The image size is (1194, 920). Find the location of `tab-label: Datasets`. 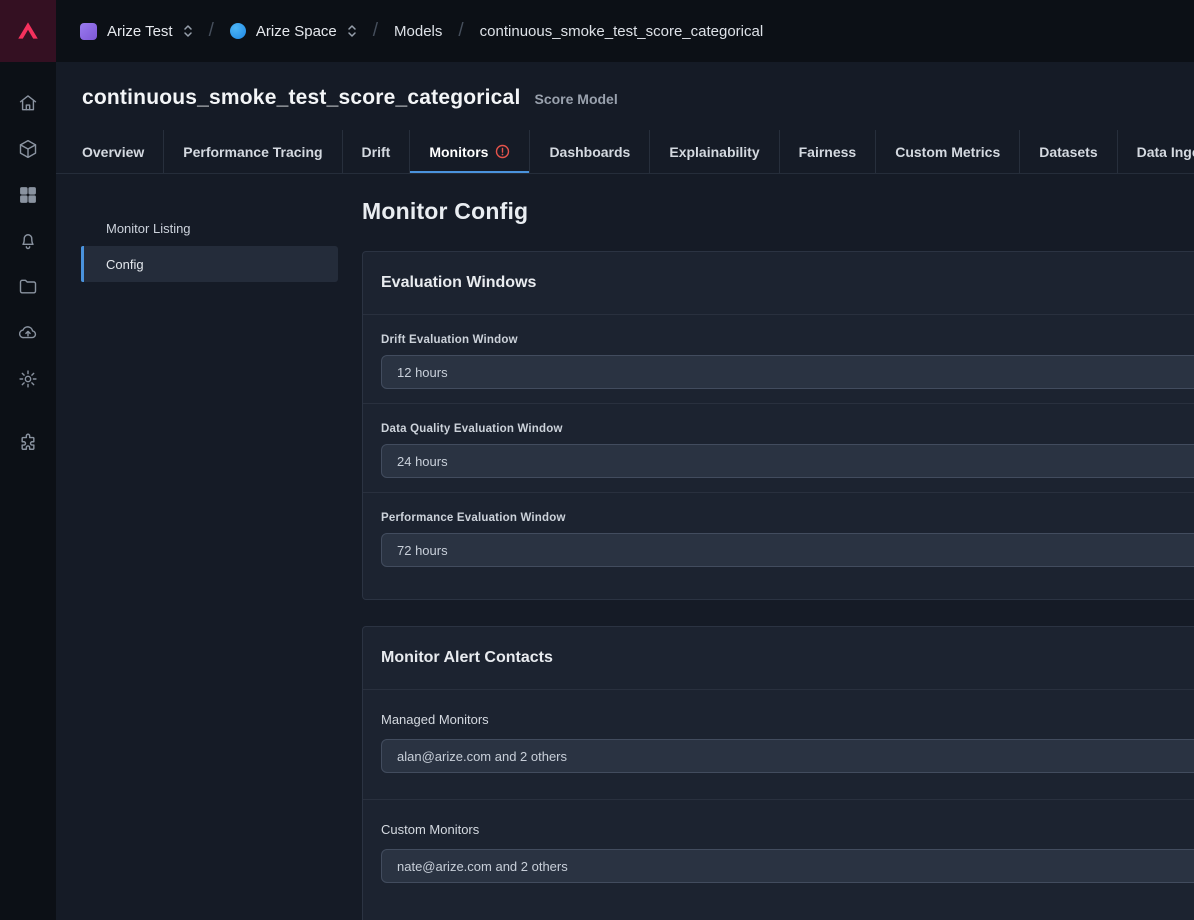

tab-label: Datasets is located at coordinates (1068, 151).